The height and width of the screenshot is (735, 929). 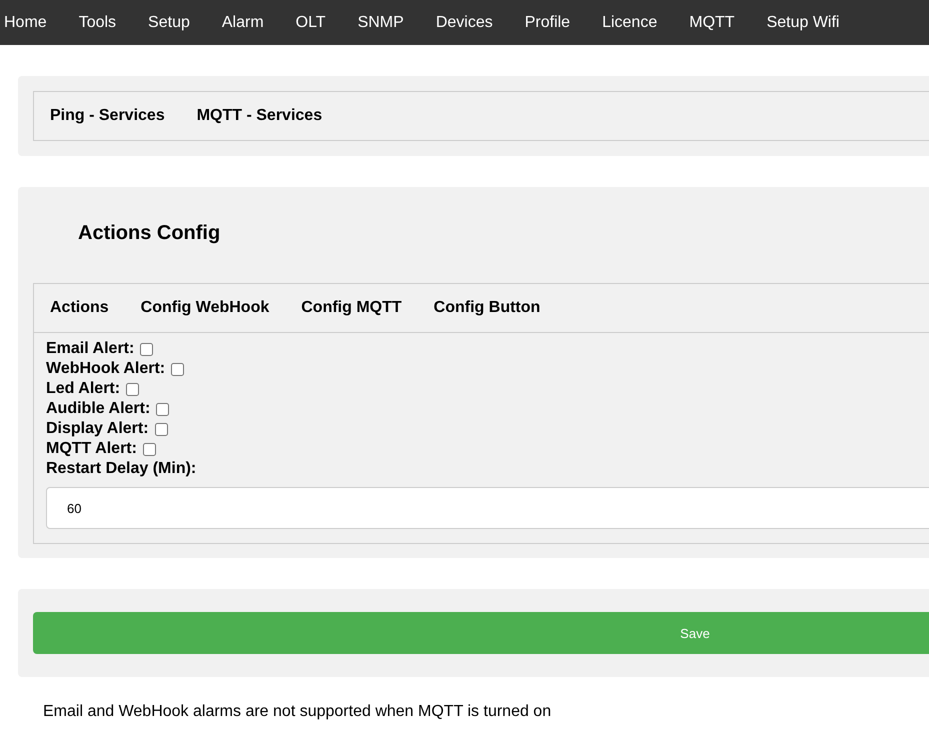 I want to click on tab: Config Button, so click(x=487, y=308).